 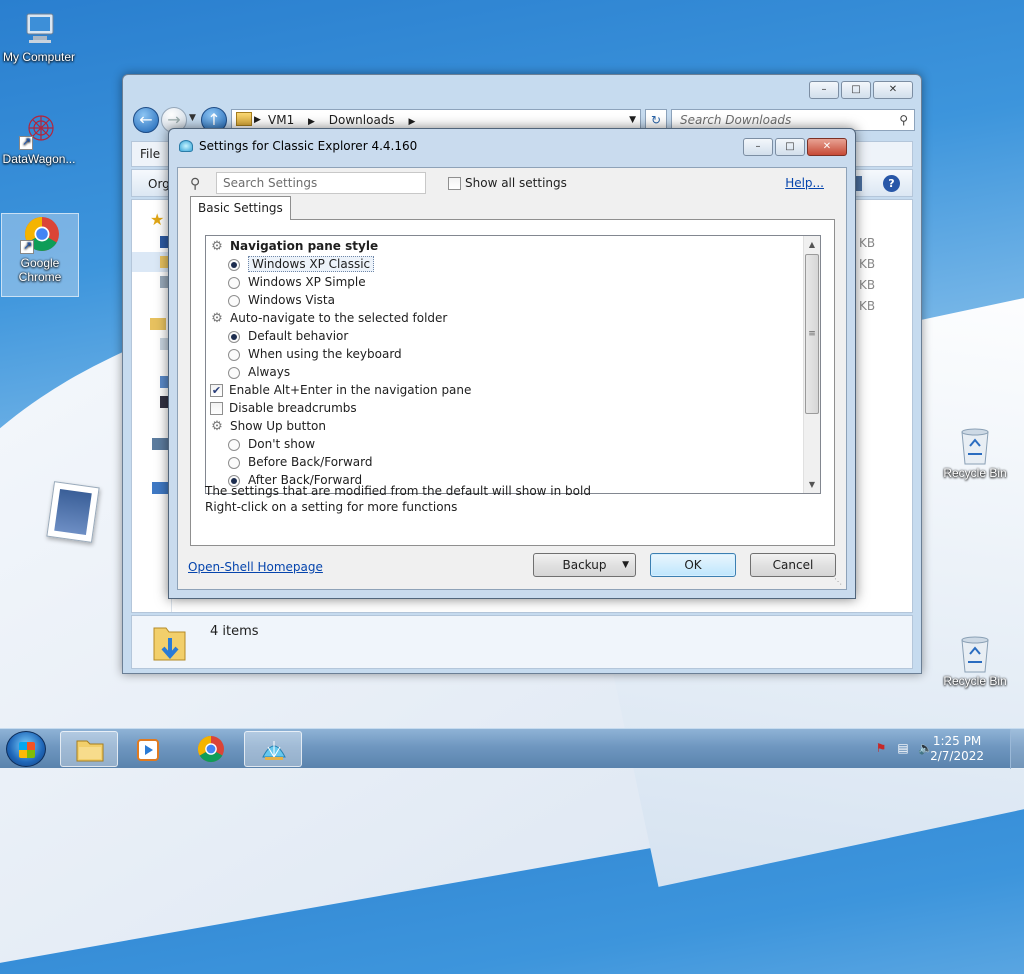 What do you see at coordinates (211, 749) in the screenshot?
I see `taskbar-chrome-button` at bounding box center [211, 749].